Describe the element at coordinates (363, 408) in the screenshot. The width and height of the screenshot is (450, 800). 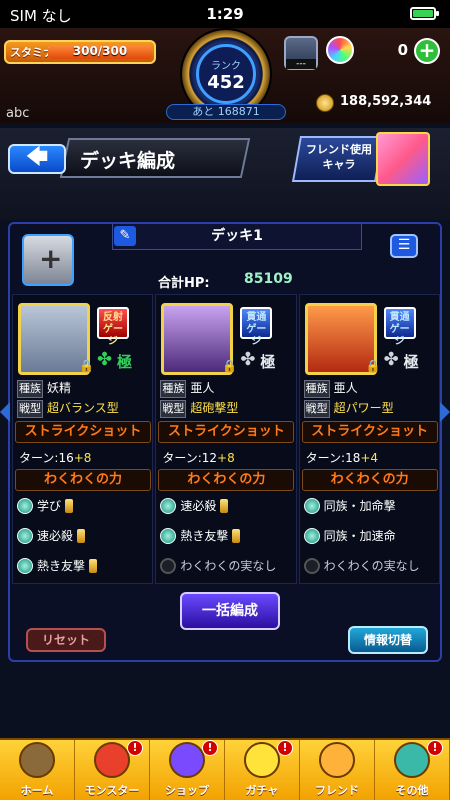
I see `type-value: 超パワー型` at that location.